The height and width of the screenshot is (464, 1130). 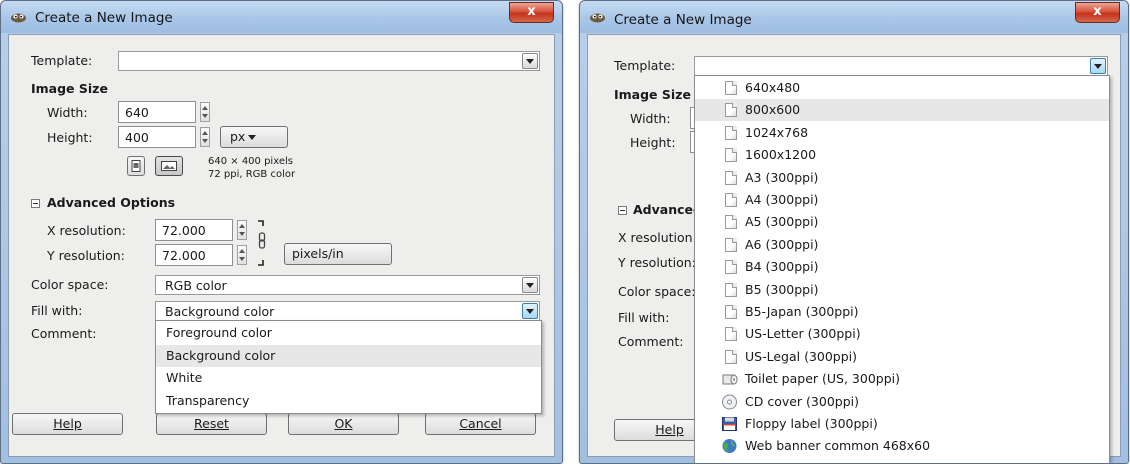 What do you see at coordinates (242, 230) in the screenshot?
I see `x-resolution-spinner` at bounding box center [242, 230].